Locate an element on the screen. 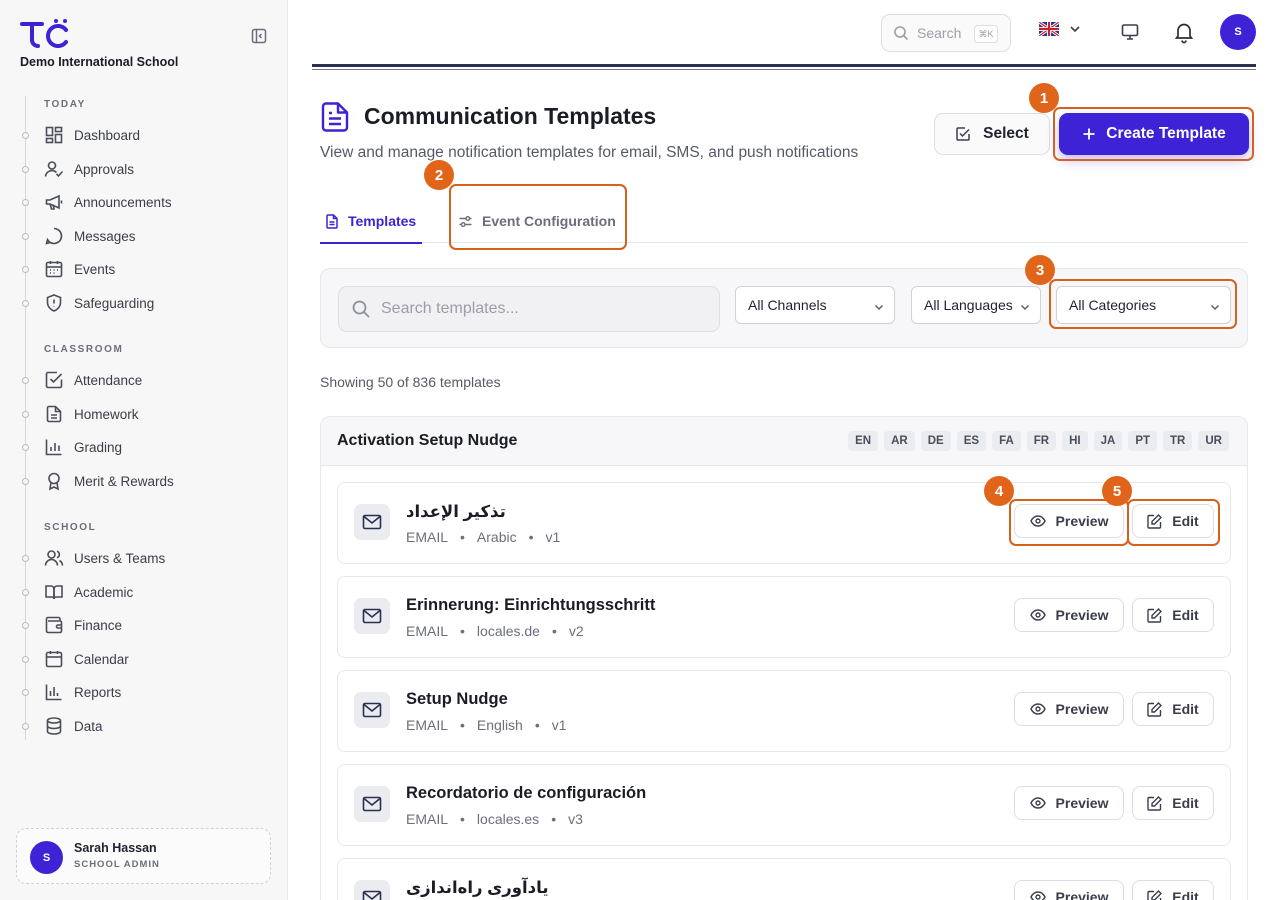  sidebar-item-homework: Homework is located at coordinates (91, 414).